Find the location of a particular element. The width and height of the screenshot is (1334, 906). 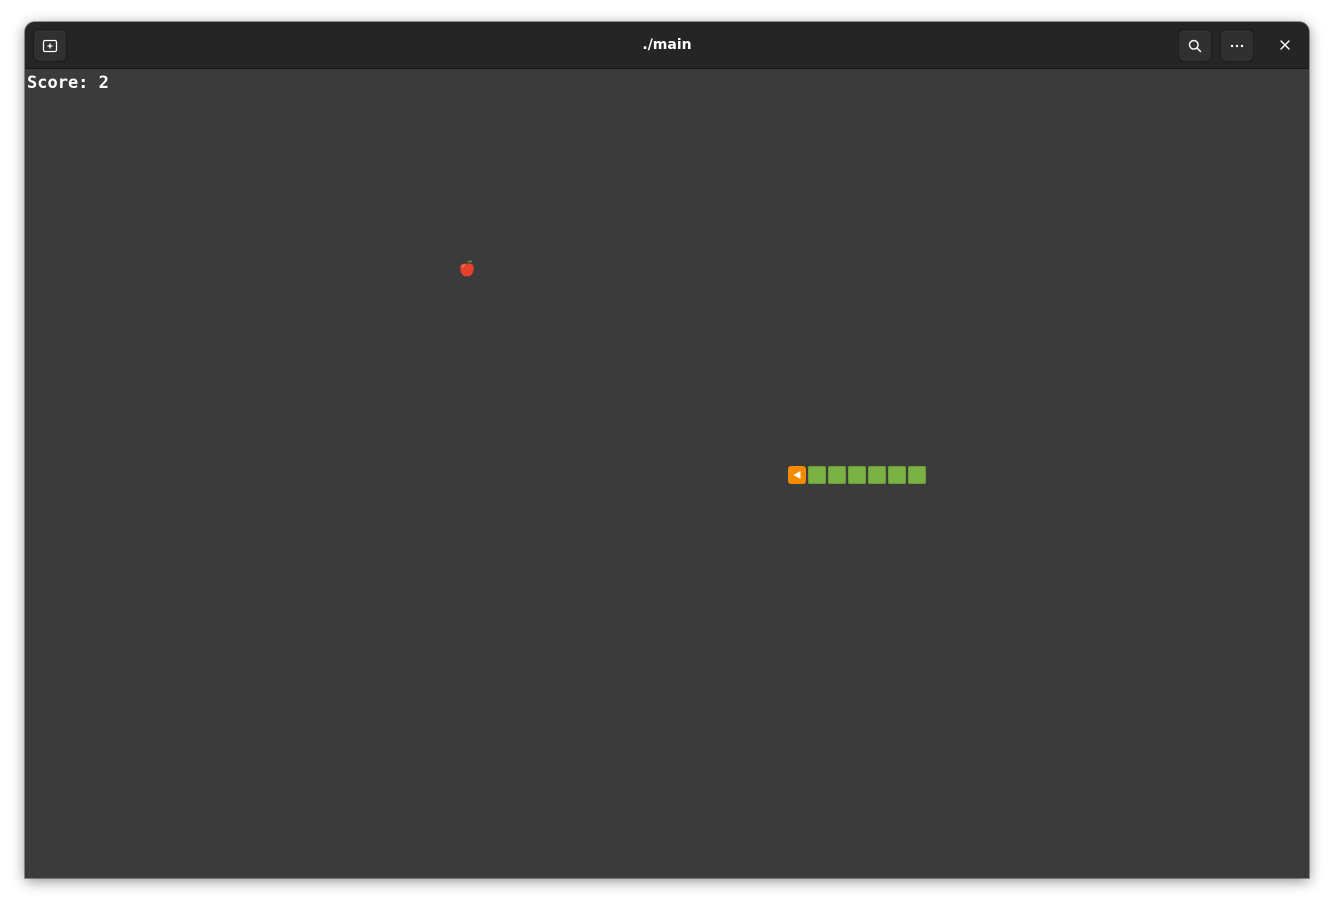

arrow-left-icon is located at coordinates (797, 475).